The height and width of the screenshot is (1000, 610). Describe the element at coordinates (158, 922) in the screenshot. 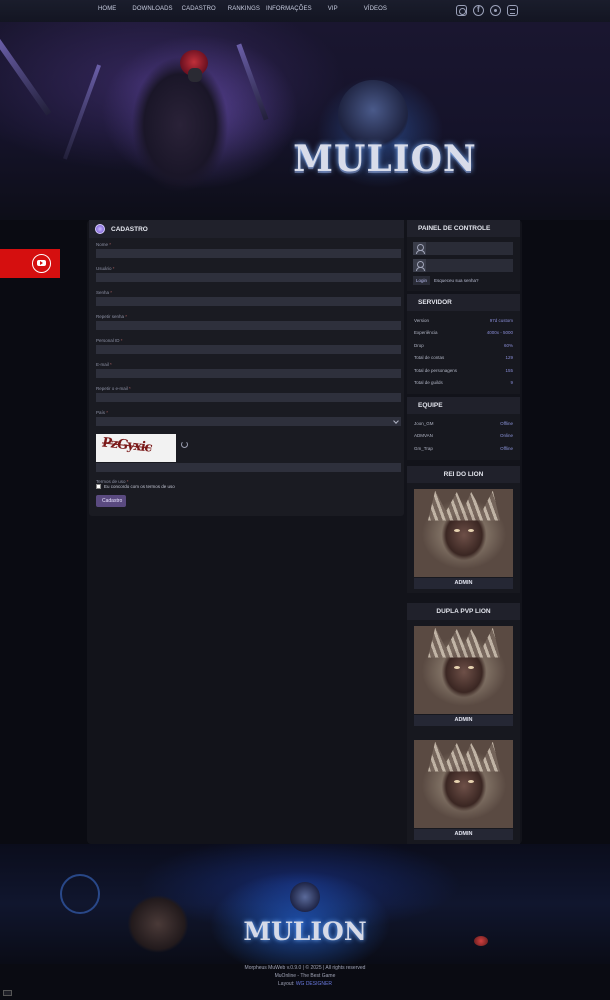

I see `footer-knight-image` at that location.